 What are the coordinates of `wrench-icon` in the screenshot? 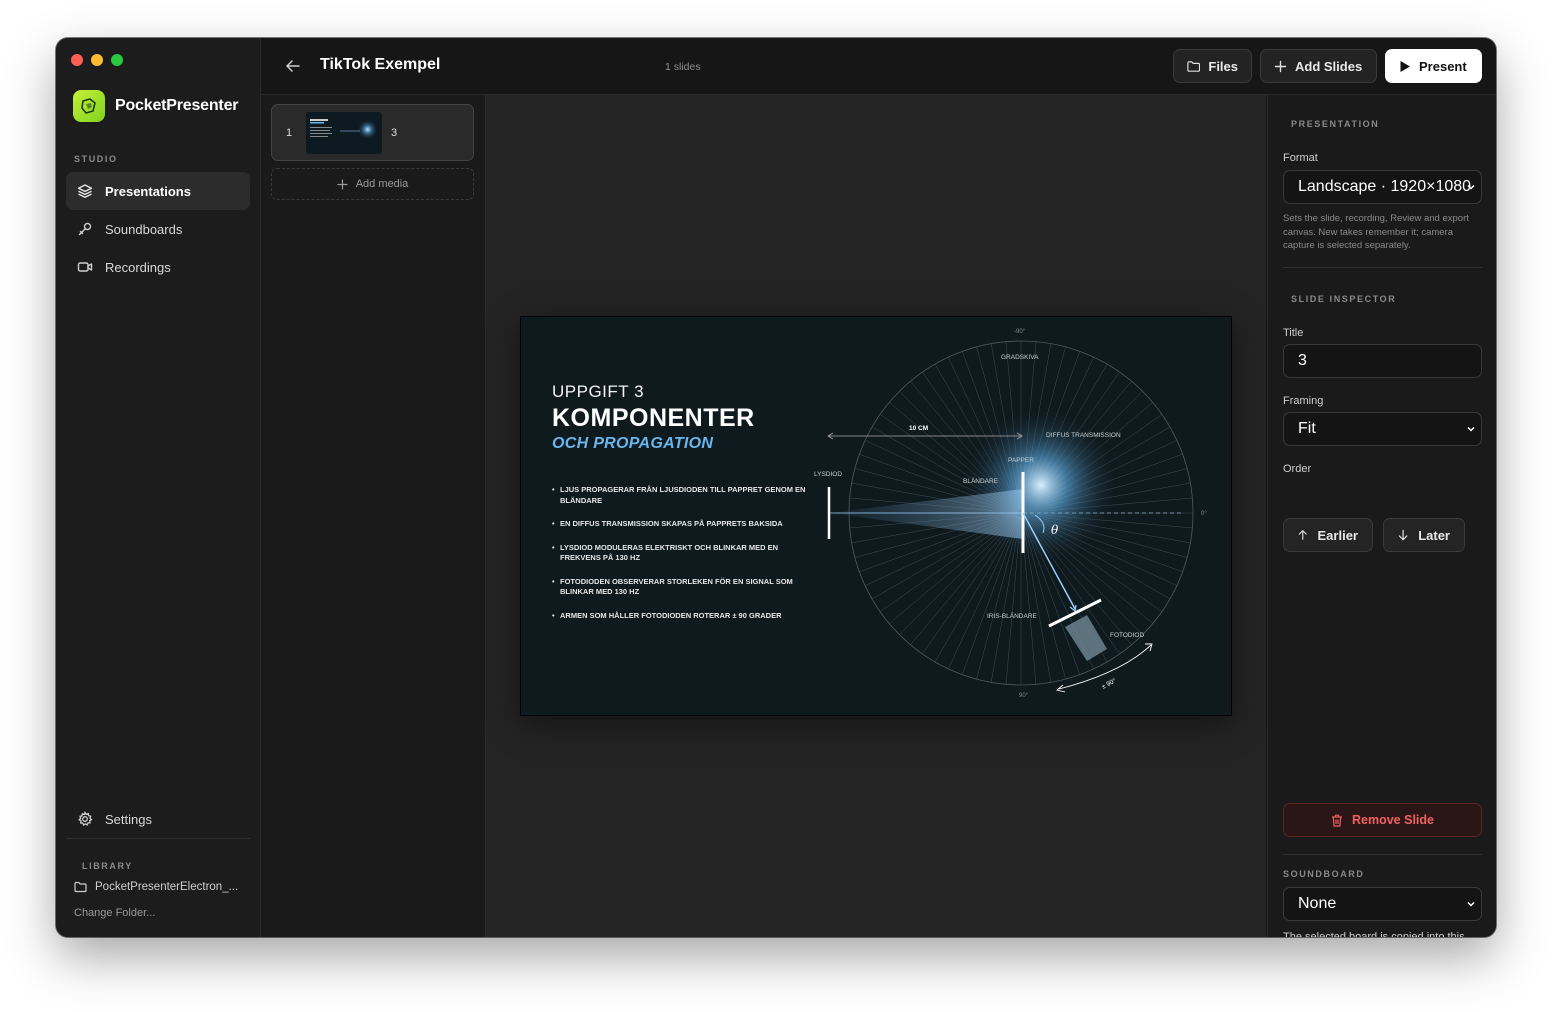 It's located at (85, 229).